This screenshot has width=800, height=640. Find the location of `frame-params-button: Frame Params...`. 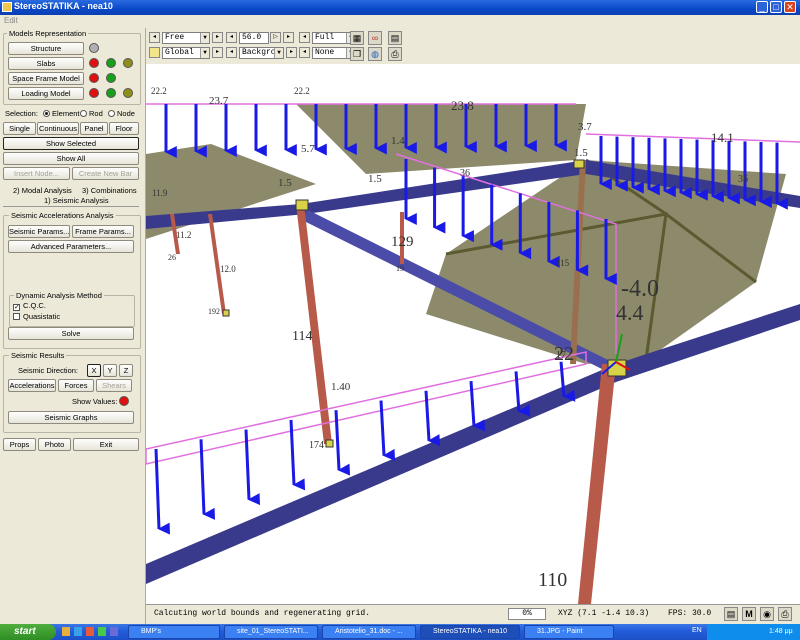

frame-params-button: Frame Params... is located at coordinates (103, 231).